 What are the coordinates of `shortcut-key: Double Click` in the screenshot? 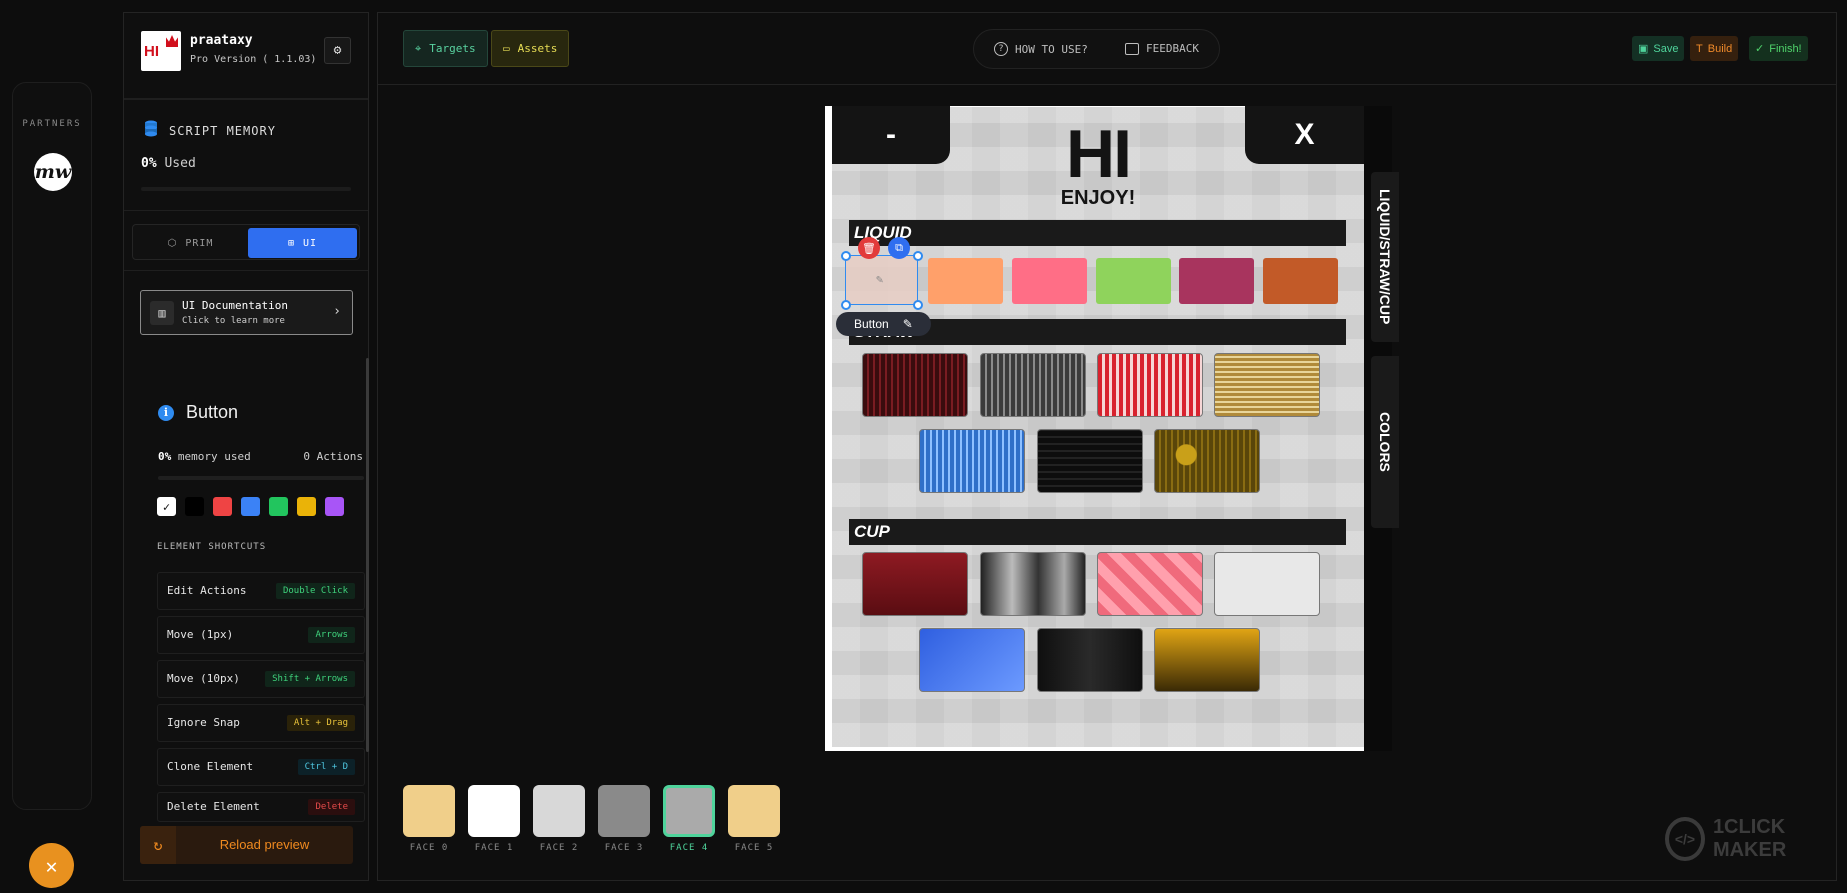 It's located at (315, 591).